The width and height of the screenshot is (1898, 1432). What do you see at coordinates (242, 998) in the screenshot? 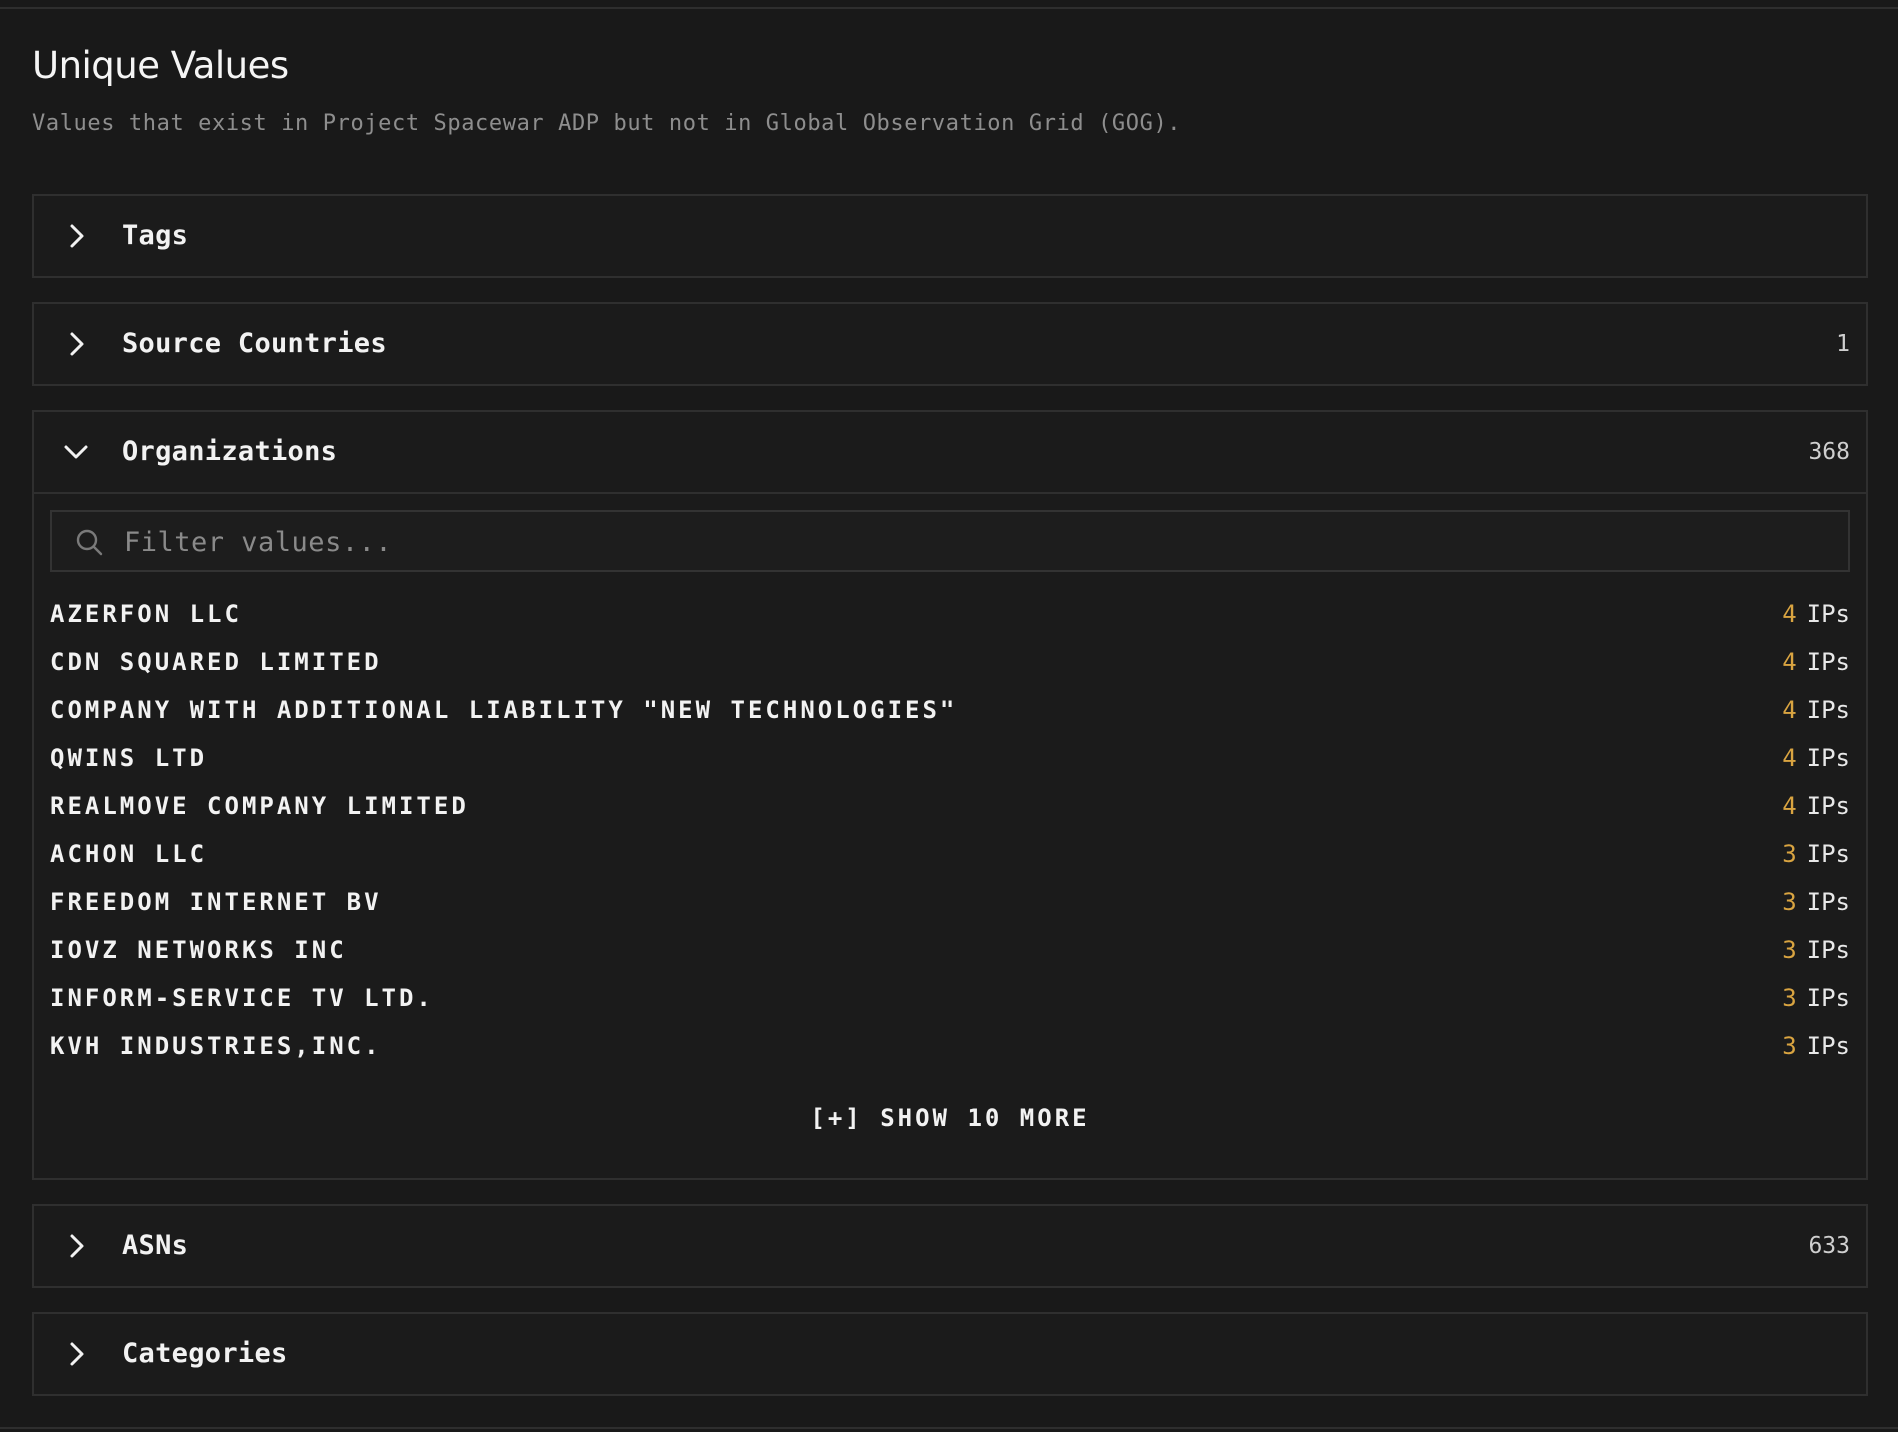
I see `organization-name: INFORM-SERVICE TV LTD.` at bounding box center [242, 998].